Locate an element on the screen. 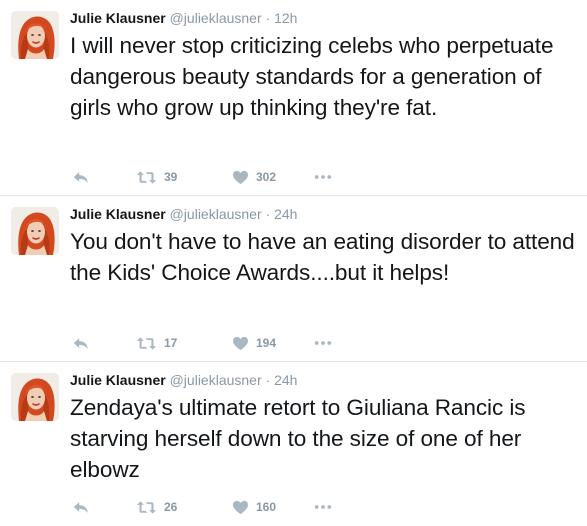 The image size is (587, 526). retweet-count: 17 is located at coordinates (171, 343).